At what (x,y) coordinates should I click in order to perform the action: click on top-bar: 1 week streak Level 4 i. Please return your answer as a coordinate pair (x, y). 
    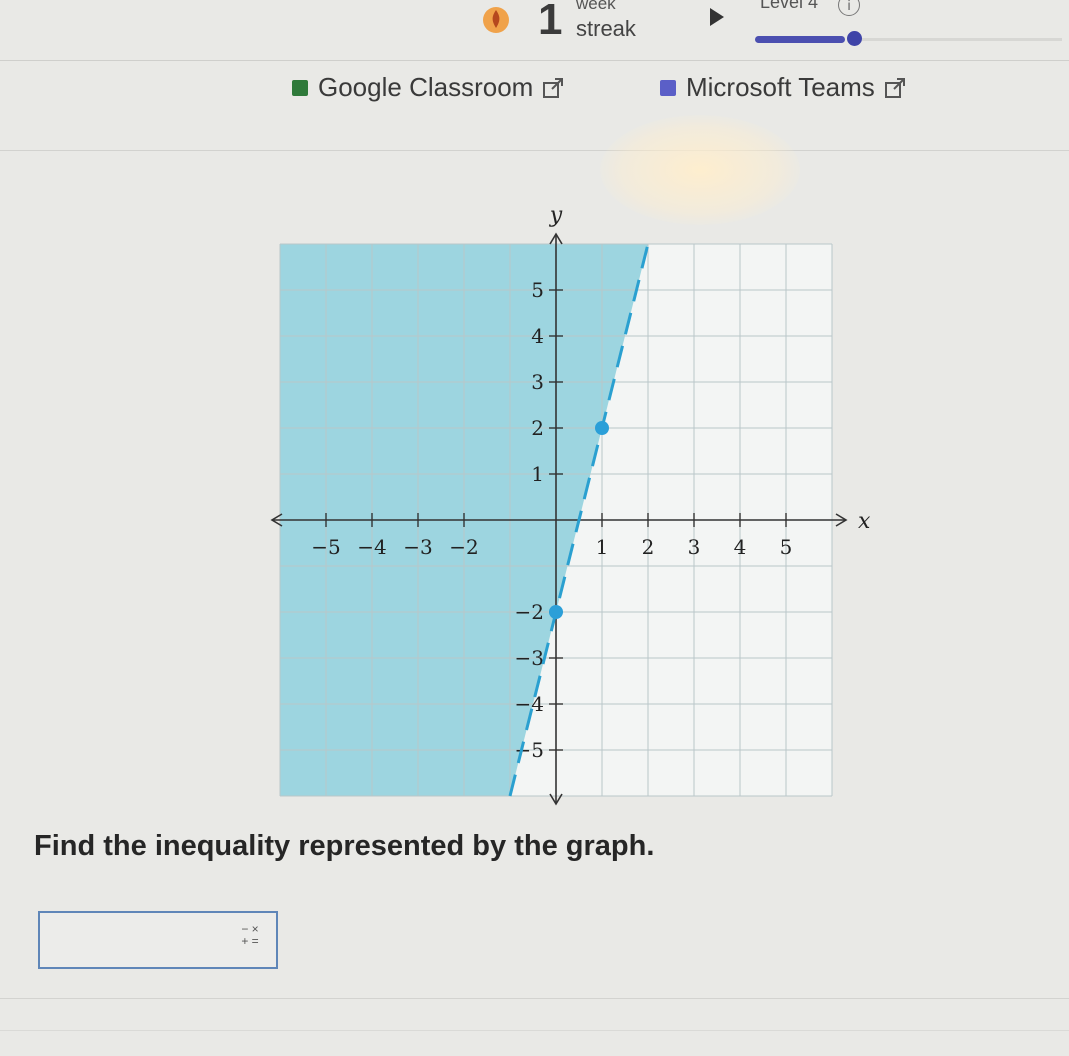
    Looking at the image, I should click on (534, 30).